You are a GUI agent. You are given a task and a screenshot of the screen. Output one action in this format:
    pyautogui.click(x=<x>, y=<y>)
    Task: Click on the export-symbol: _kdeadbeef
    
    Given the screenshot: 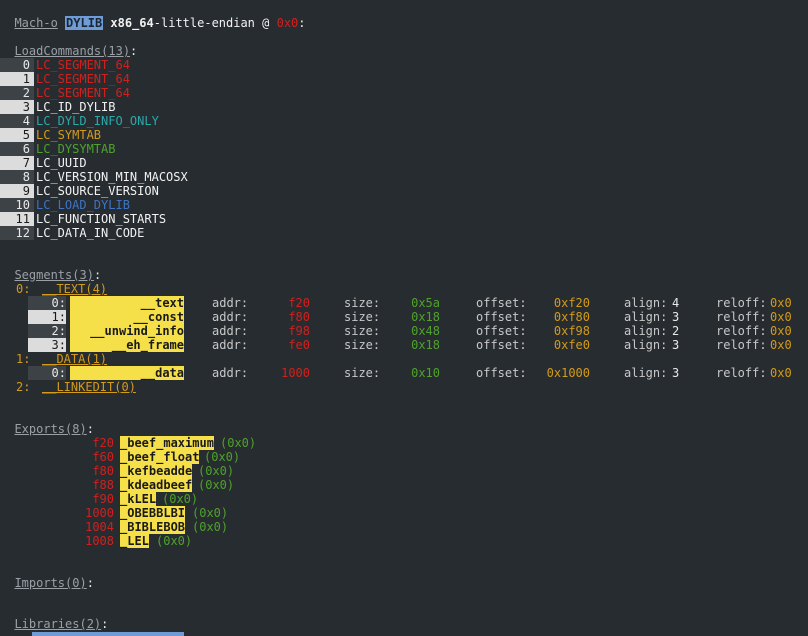 What is the action you would take?
    pyautogui.click(x=156, y=485)
    